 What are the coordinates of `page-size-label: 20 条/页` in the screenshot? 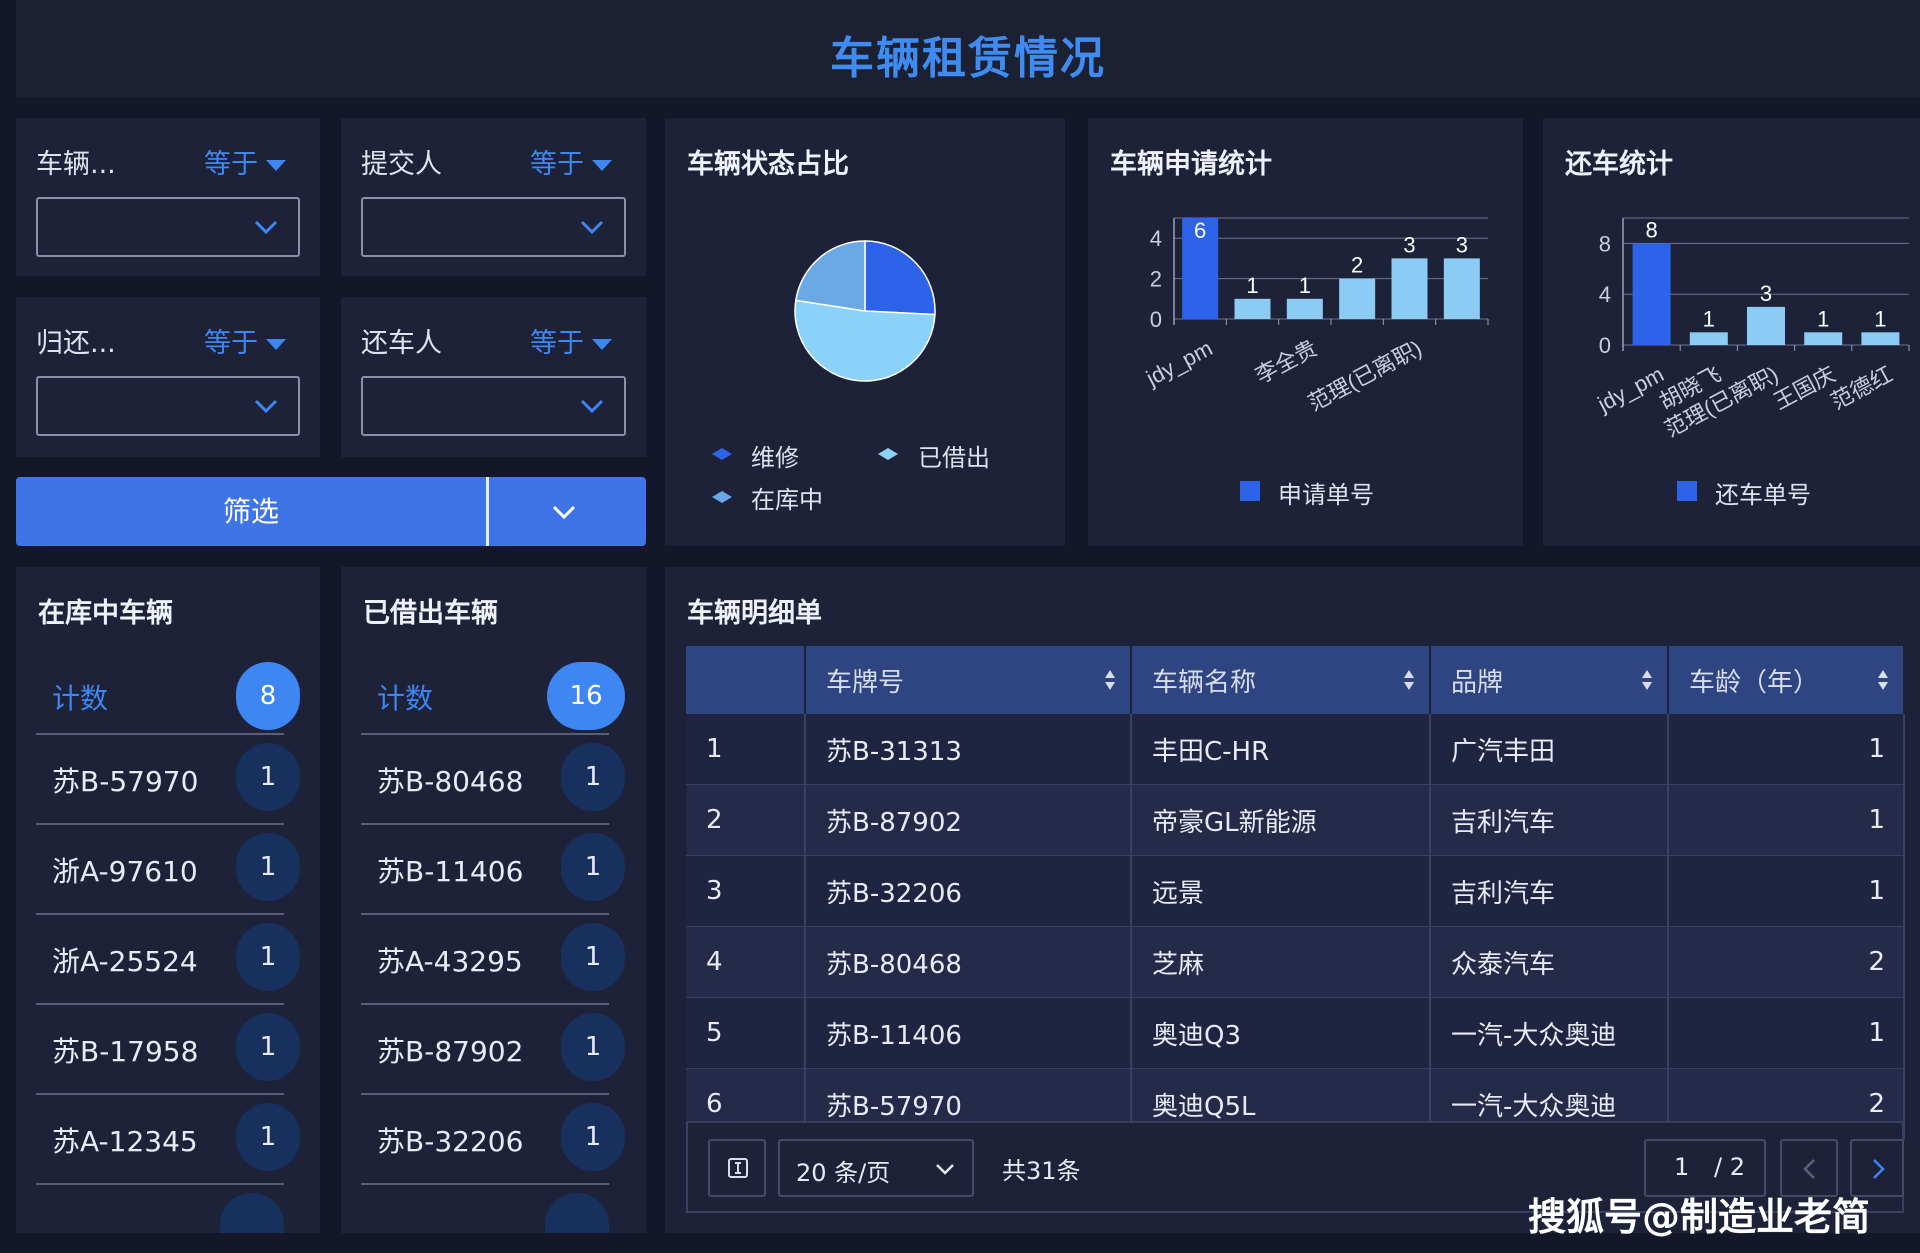 It's located at (843, 1173).